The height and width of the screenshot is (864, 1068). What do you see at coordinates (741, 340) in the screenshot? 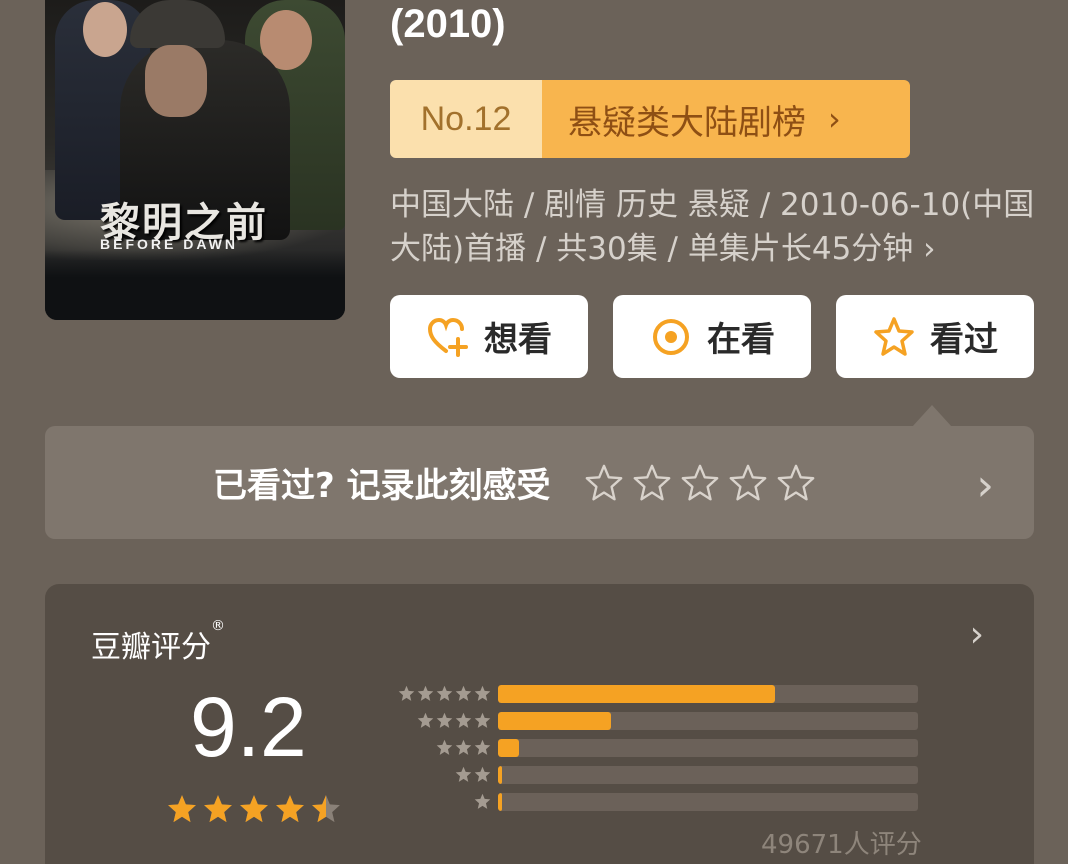
I see `watching-label: 在看` at bounding box center [741, 340].